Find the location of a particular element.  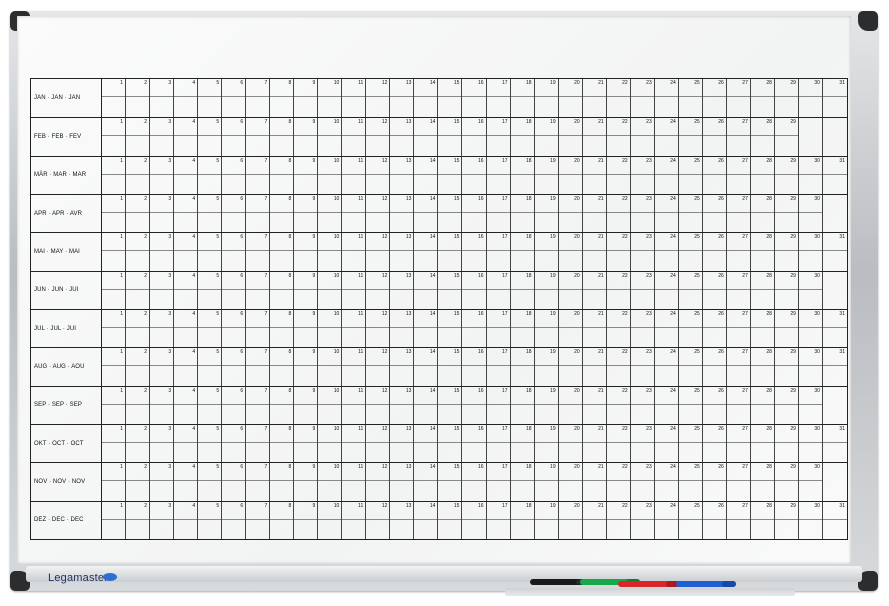

day-cell: 27 is located at coordinates (738, 405).